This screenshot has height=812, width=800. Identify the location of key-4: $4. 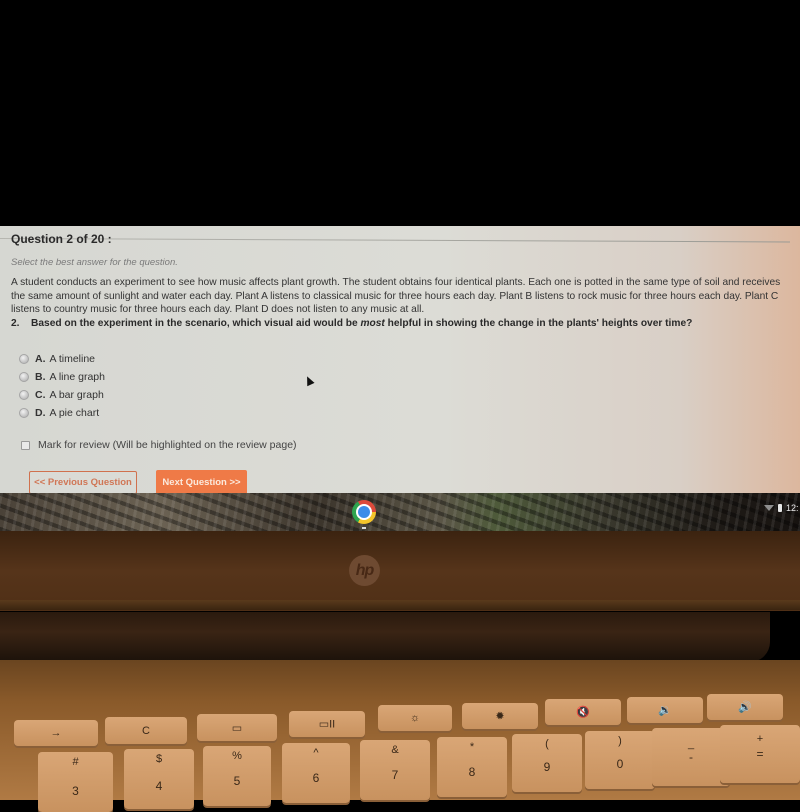
(159, 779).